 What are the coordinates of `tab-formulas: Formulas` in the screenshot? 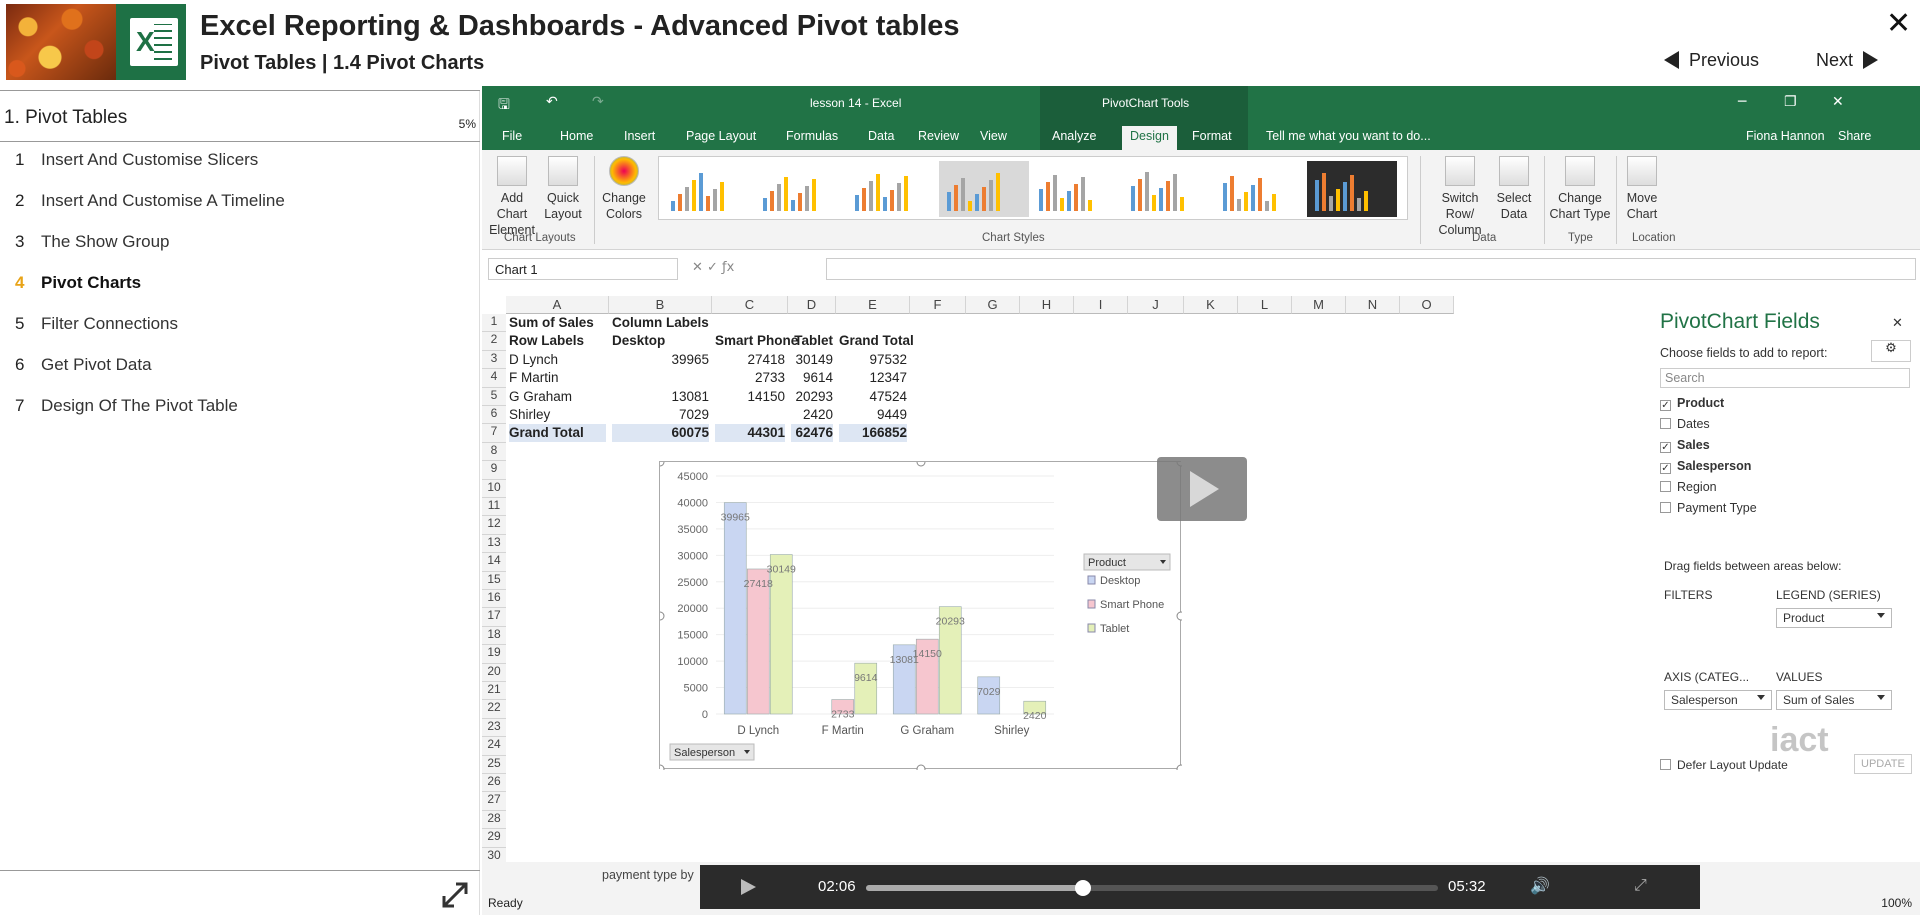 It's located at (812, 136).